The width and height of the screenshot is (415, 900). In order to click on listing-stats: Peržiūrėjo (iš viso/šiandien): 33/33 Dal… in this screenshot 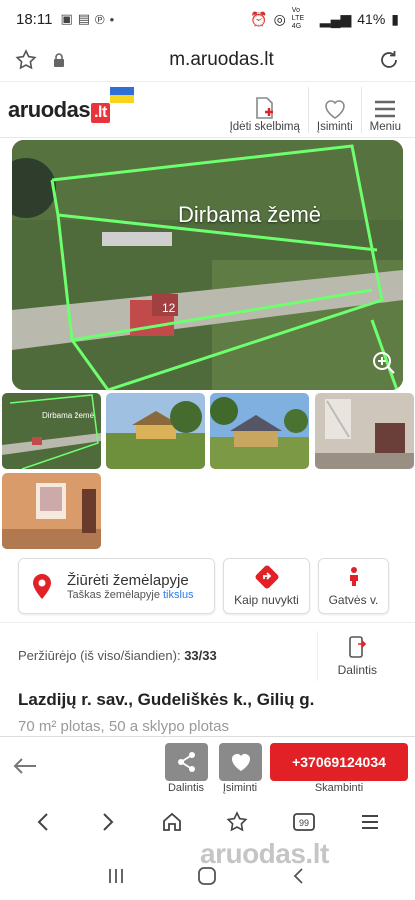, I will do `click(207, 655)`.